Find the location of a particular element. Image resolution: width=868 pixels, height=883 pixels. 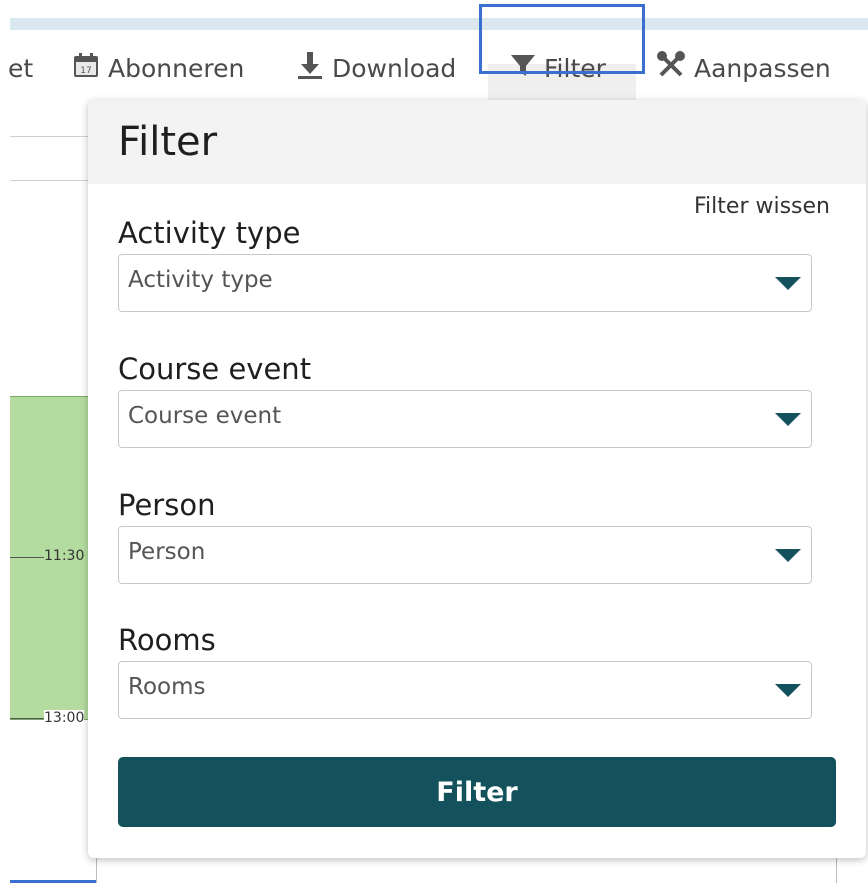

calendar-time-label: 13:00 is located at coordinates (64, 718).